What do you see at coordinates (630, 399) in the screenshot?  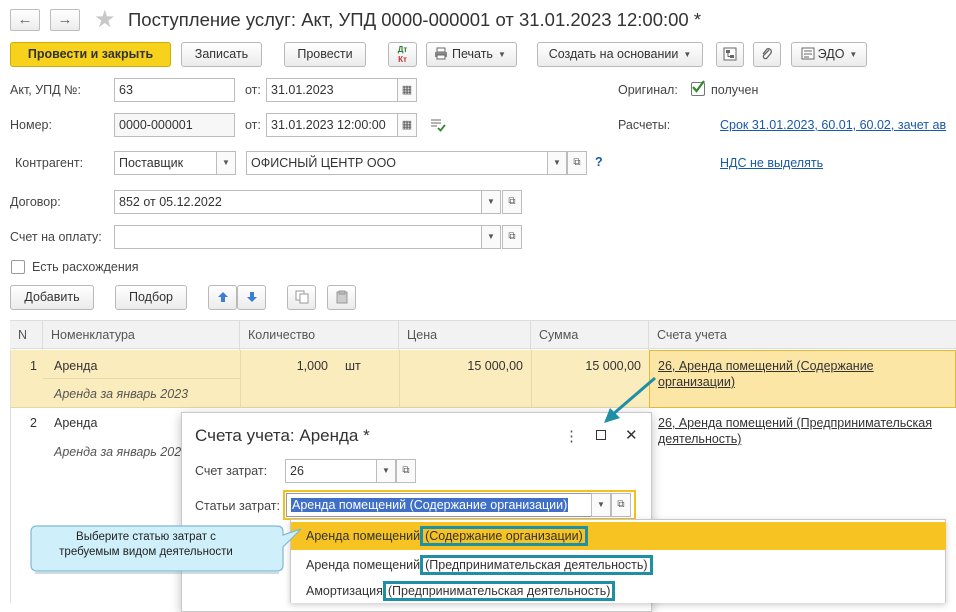 I see `pointer-arrow` at bounding box center [630, 399].